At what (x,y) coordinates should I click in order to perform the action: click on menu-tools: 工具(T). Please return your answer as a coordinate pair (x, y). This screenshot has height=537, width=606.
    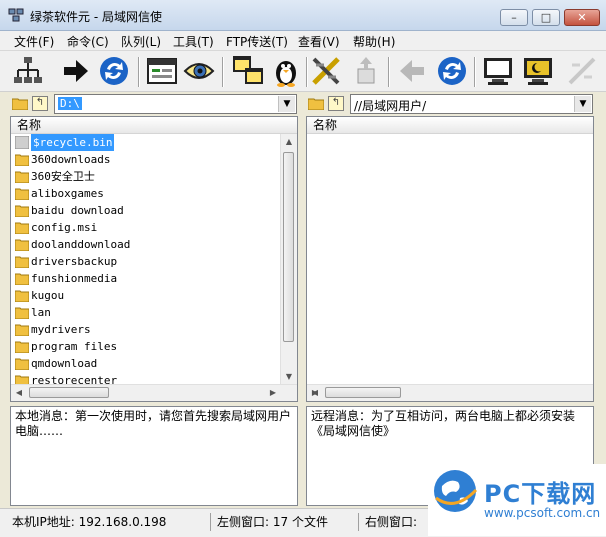
    Looking at the image, I should click on (193, 41).